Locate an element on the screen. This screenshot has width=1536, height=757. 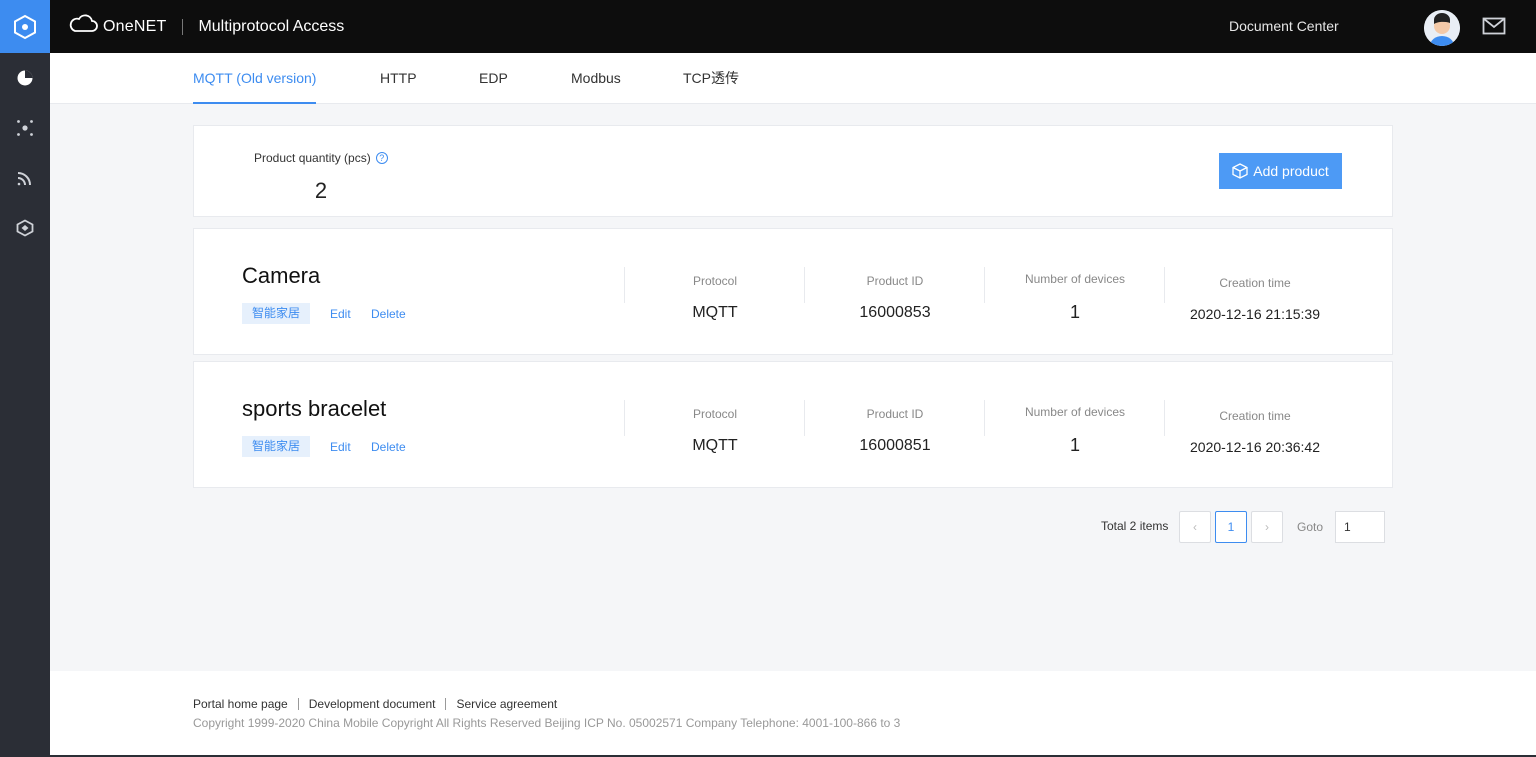
add-product-button: Add product is located at coordinates (1280, 171).